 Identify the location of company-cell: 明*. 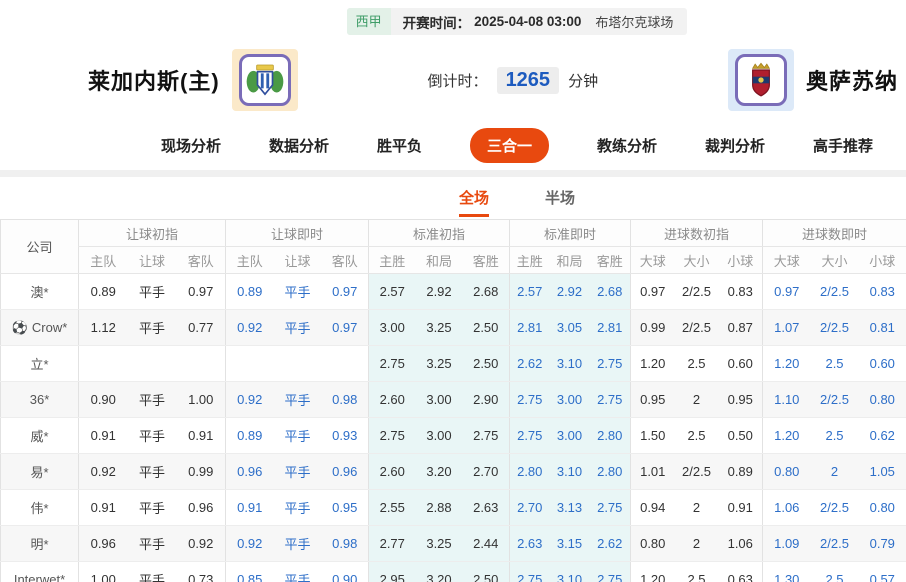
(39, 543).